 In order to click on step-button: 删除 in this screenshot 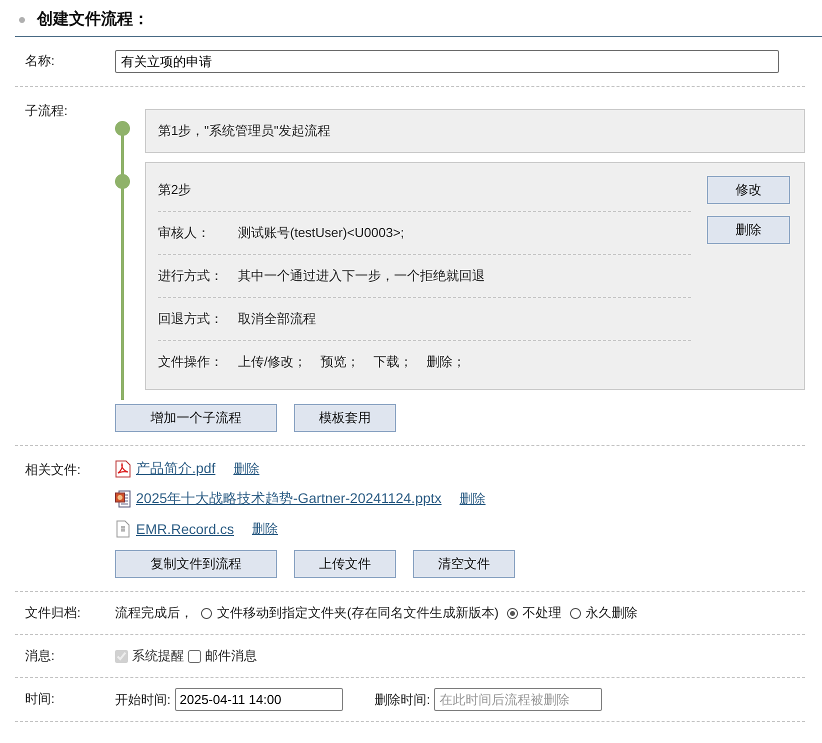, I will do `click(748, 230)`.